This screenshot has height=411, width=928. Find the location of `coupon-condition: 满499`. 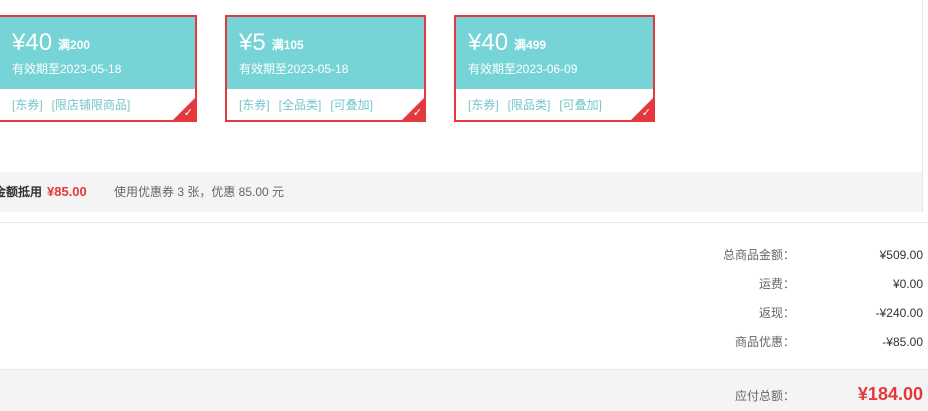

coupon-condition: 满499 is located at coordinates (530, 45).